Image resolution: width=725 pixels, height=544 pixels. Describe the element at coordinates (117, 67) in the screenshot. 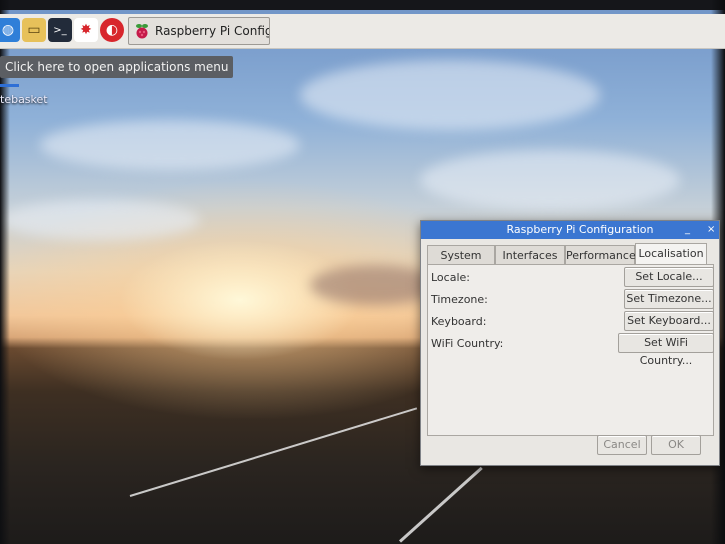

I see `applications-menu-tooltip: Click here to open applications menu` at that location.